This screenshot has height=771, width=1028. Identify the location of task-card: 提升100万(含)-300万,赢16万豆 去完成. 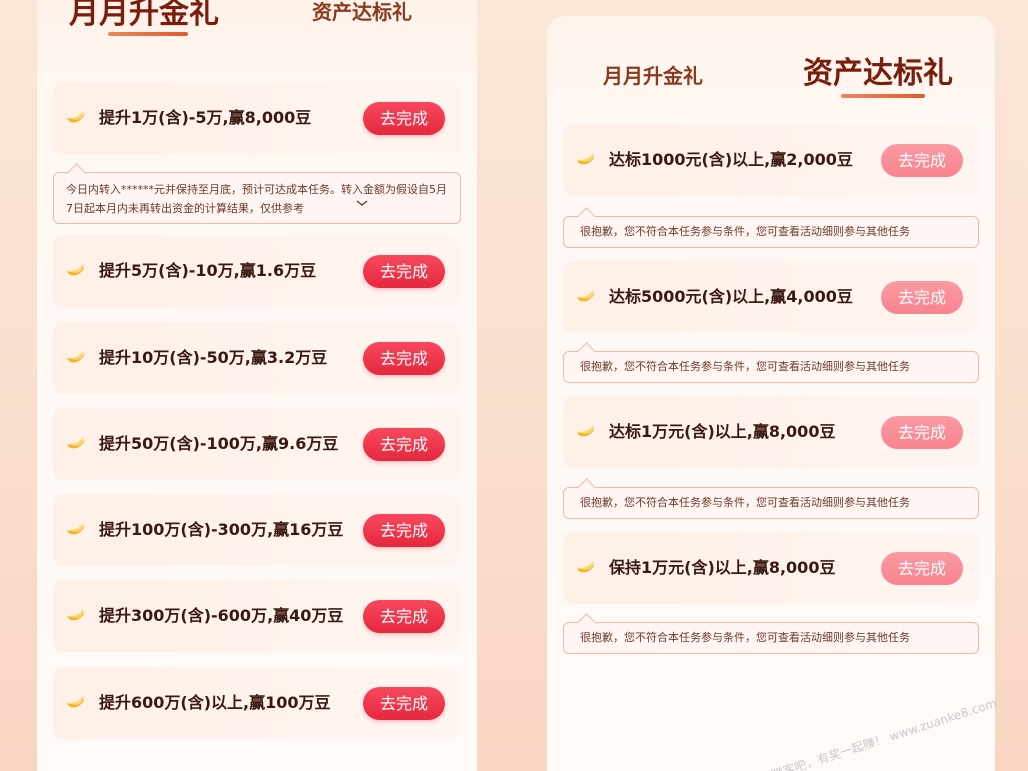
(257, 530).